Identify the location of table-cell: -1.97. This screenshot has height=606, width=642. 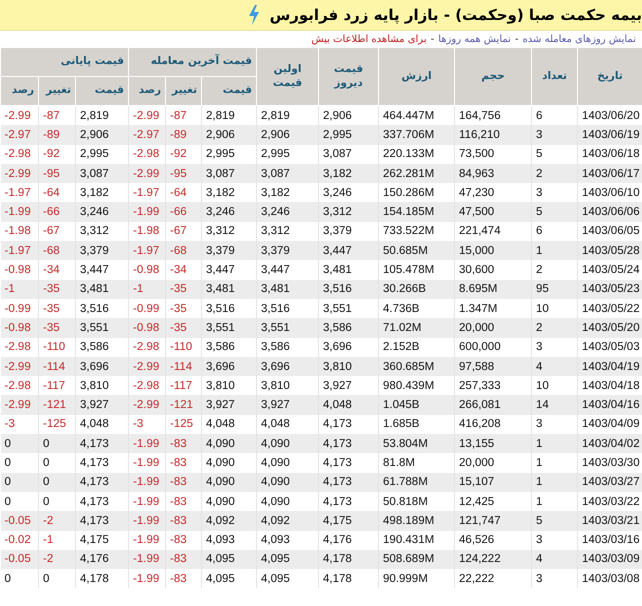
(19, 250).